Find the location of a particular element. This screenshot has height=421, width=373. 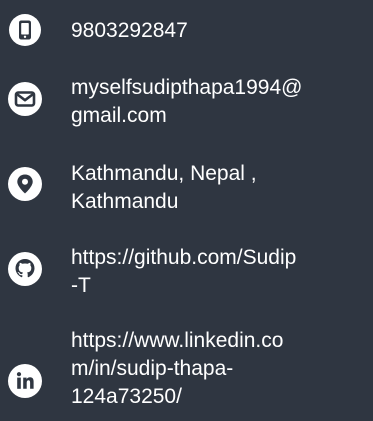

phone-number: 9803292847 is located at coordinates (219, 31).